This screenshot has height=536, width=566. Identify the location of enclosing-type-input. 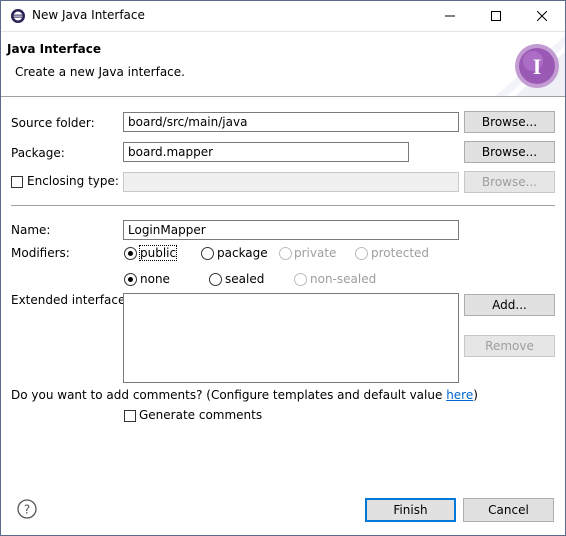
(291, 182).